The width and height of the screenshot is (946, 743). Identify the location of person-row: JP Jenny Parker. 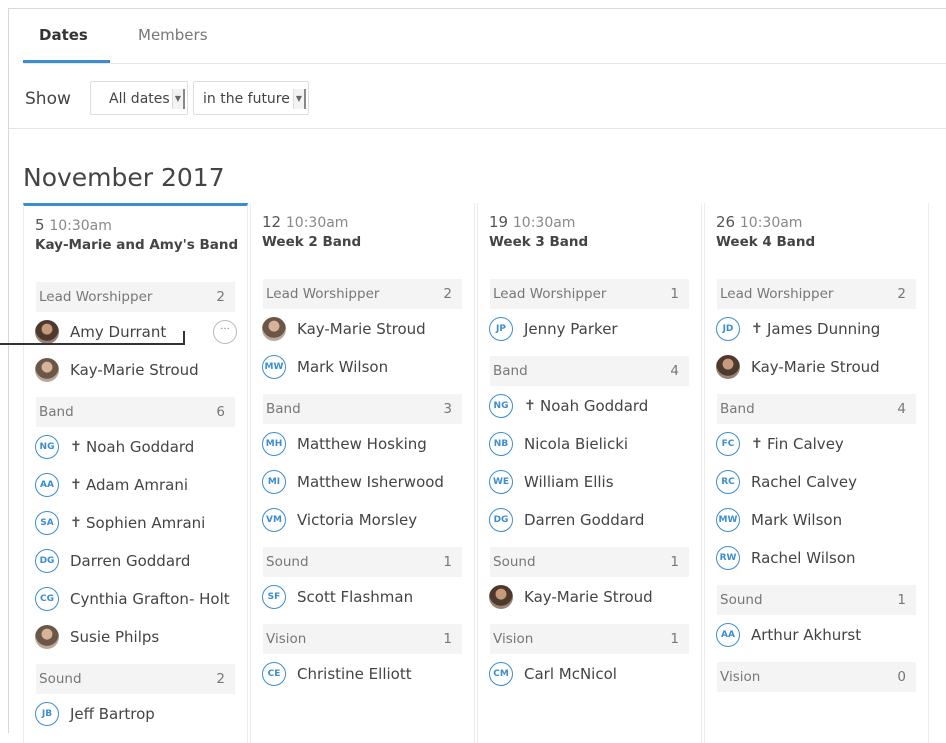
(595, 329).